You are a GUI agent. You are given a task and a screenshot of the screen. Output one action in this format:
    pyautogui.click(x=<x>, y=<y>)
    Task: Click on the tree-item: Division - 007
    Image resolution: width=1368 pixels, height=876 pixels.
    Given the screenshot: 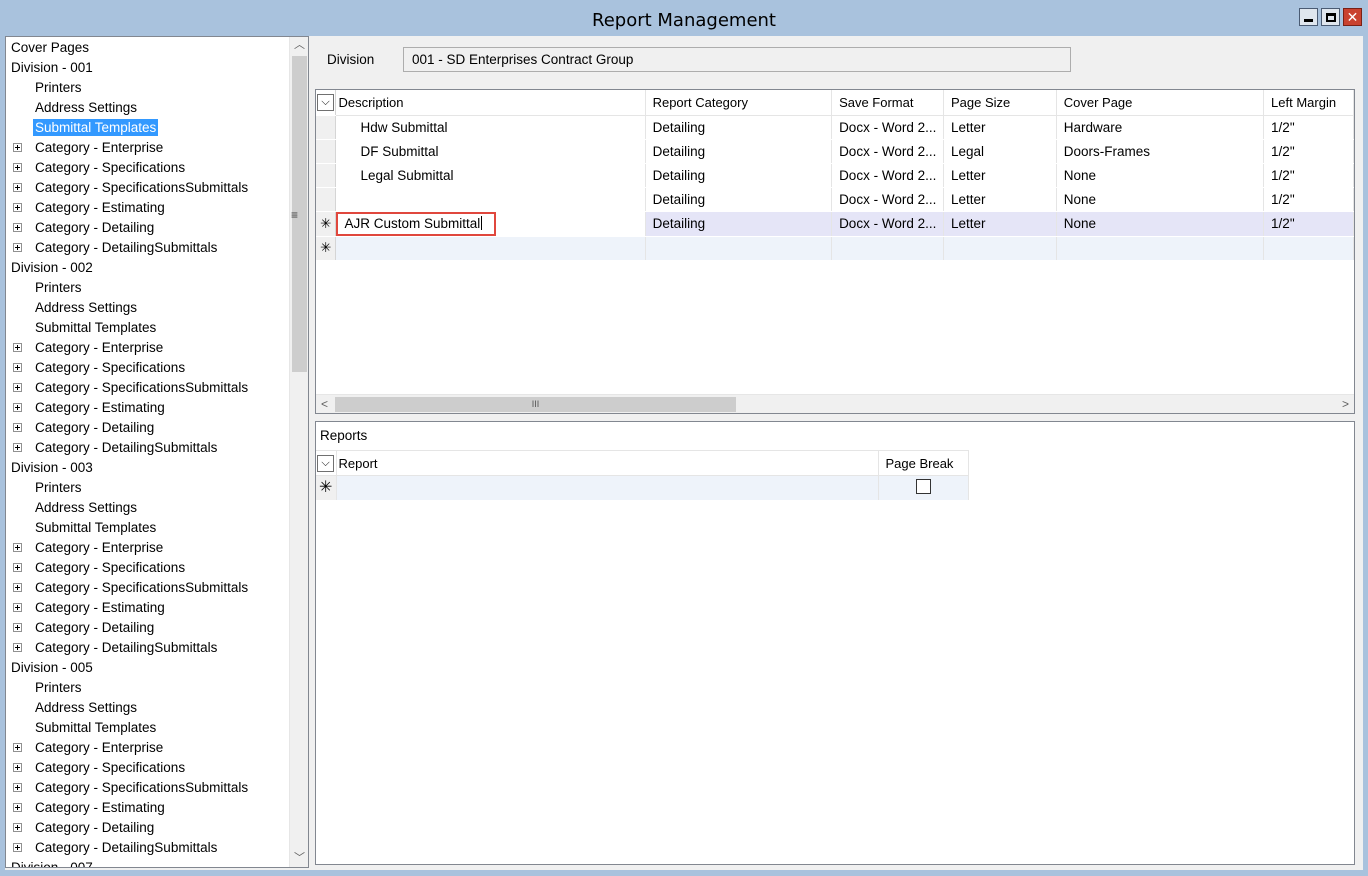 What is the action you would take?
    pyautogui.click(x=147, y=862)
    